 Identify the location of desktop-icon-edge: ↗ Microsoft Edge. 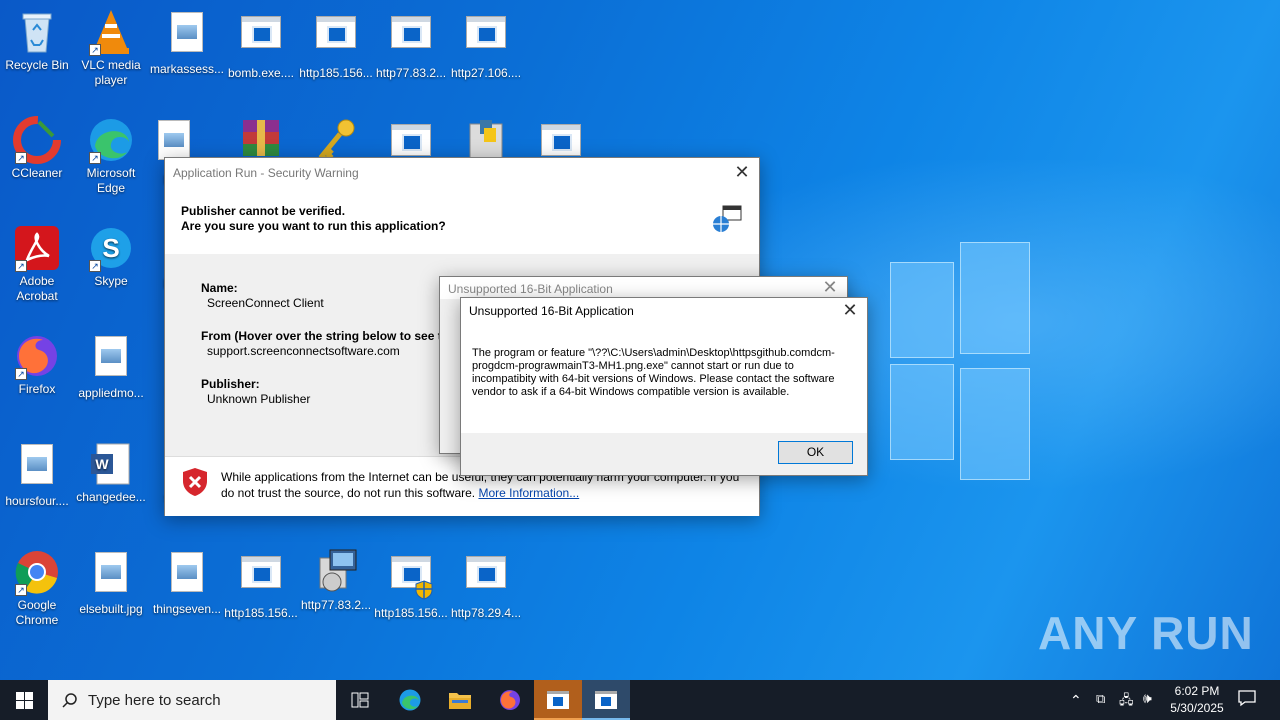
(111, 156).